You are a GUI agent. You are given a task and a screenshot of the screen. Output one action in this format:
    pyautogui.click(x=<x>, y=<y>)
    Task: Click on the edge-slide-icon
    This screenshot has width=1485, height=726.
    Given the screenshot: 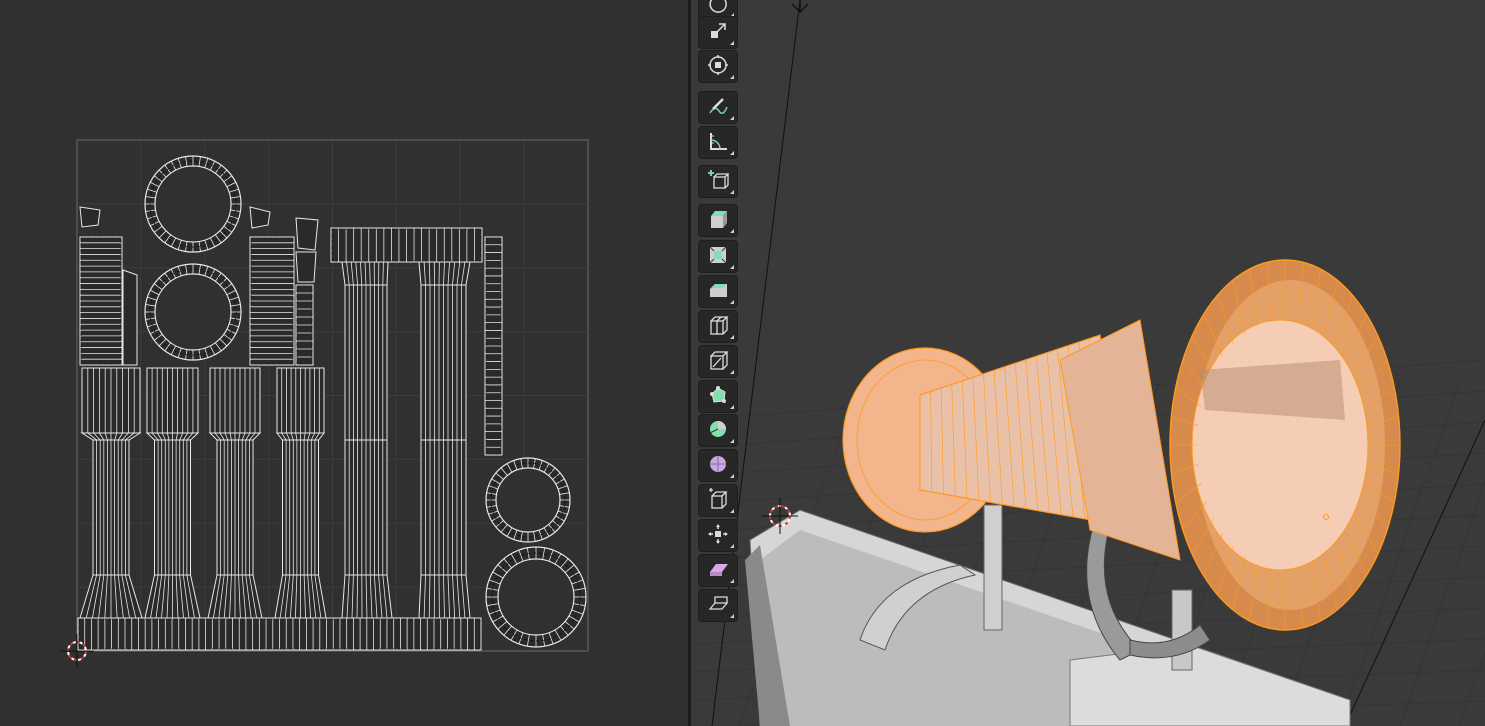 What is the action you would take?
    pyautogui.click(x=718, y=500)
    